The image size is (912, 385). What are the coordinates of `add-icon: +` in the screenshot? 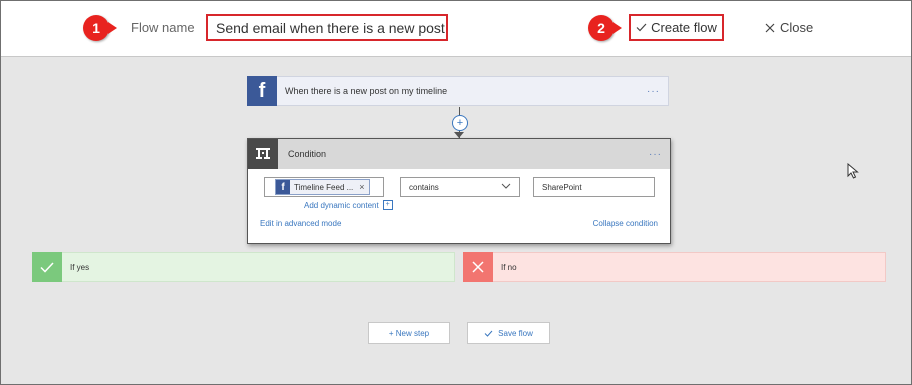 It's located at (387, 205).